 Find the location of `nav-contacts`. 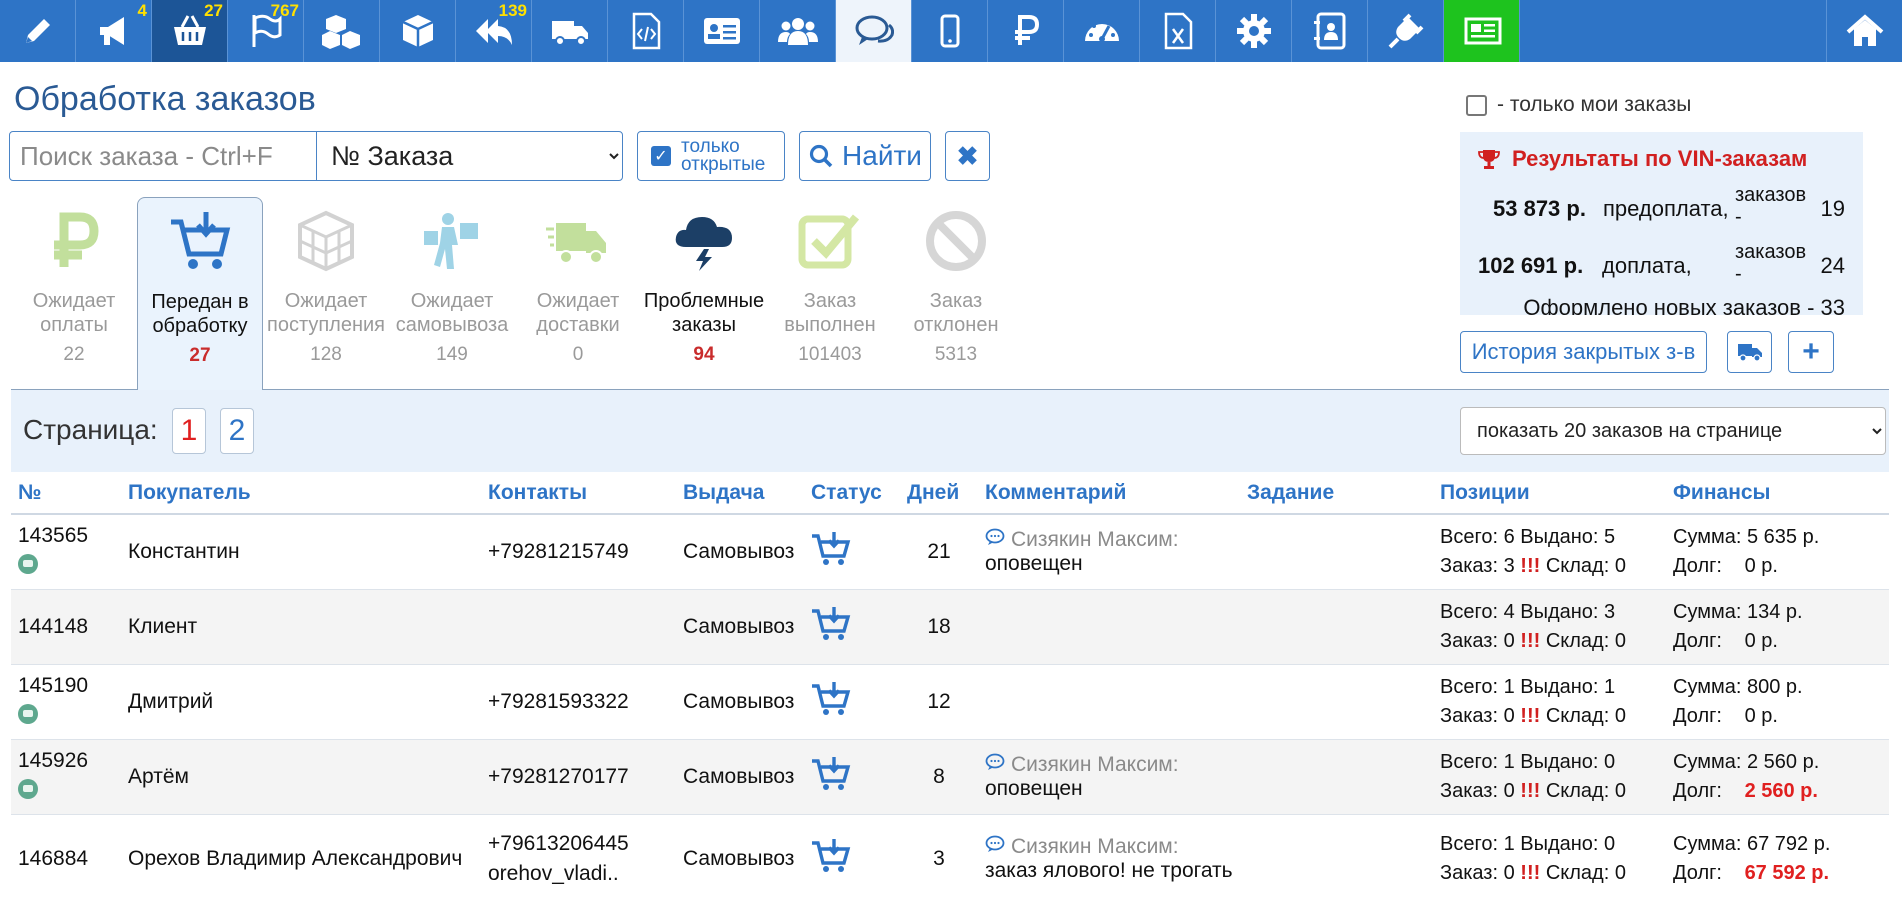

nav-contacts is located at coordinates (1330, 31).